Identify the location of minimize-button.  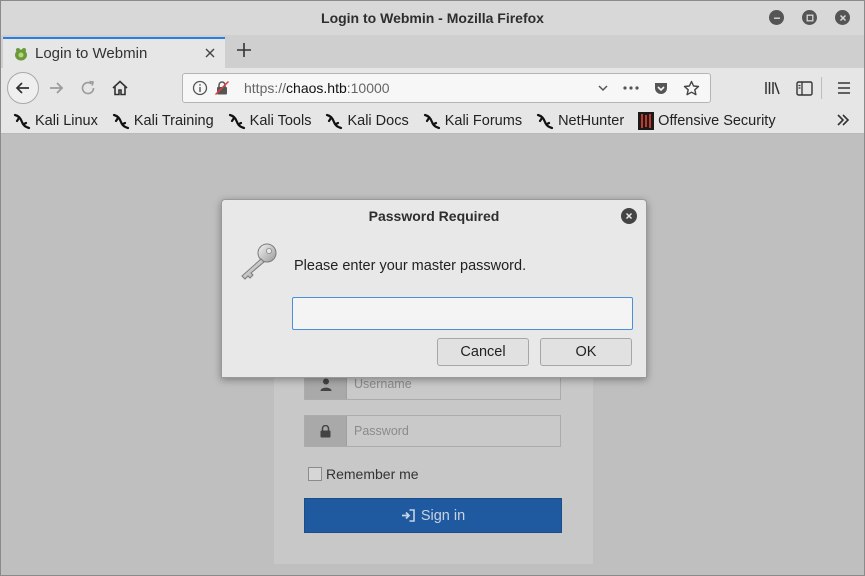
(776, 17).